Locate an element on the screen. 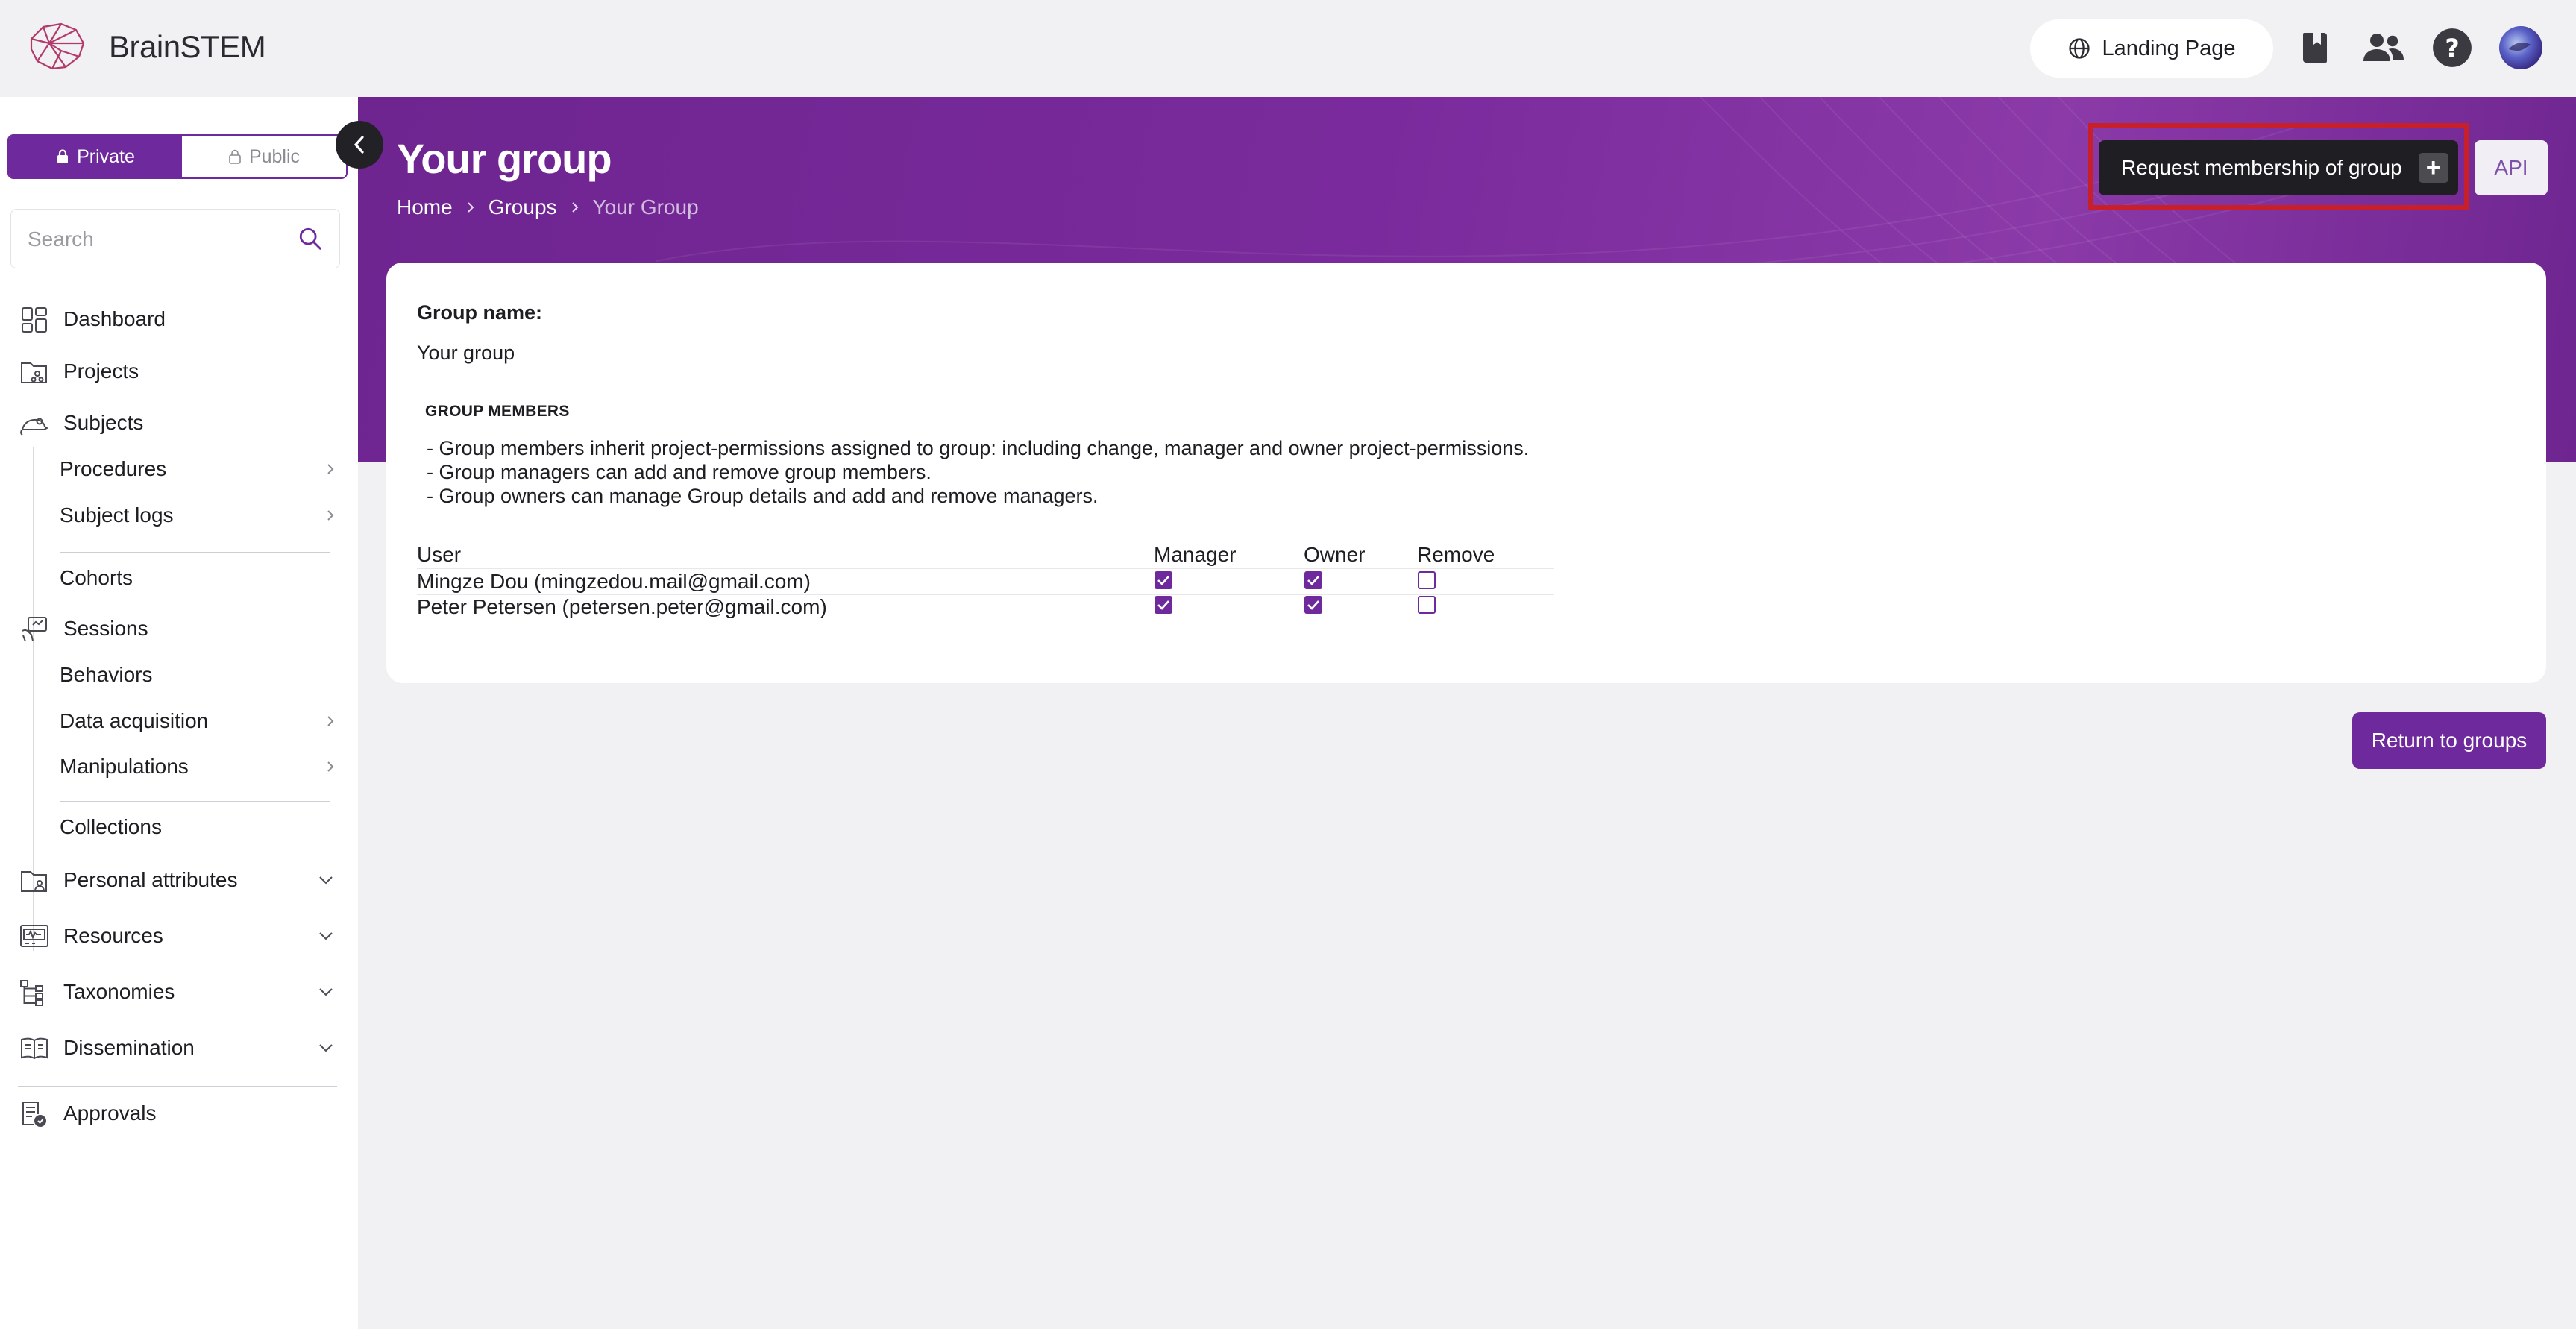 This screenshot has width=2576, height=1329. sidebar-item-label: Projects is located at coordinates (101, 371).